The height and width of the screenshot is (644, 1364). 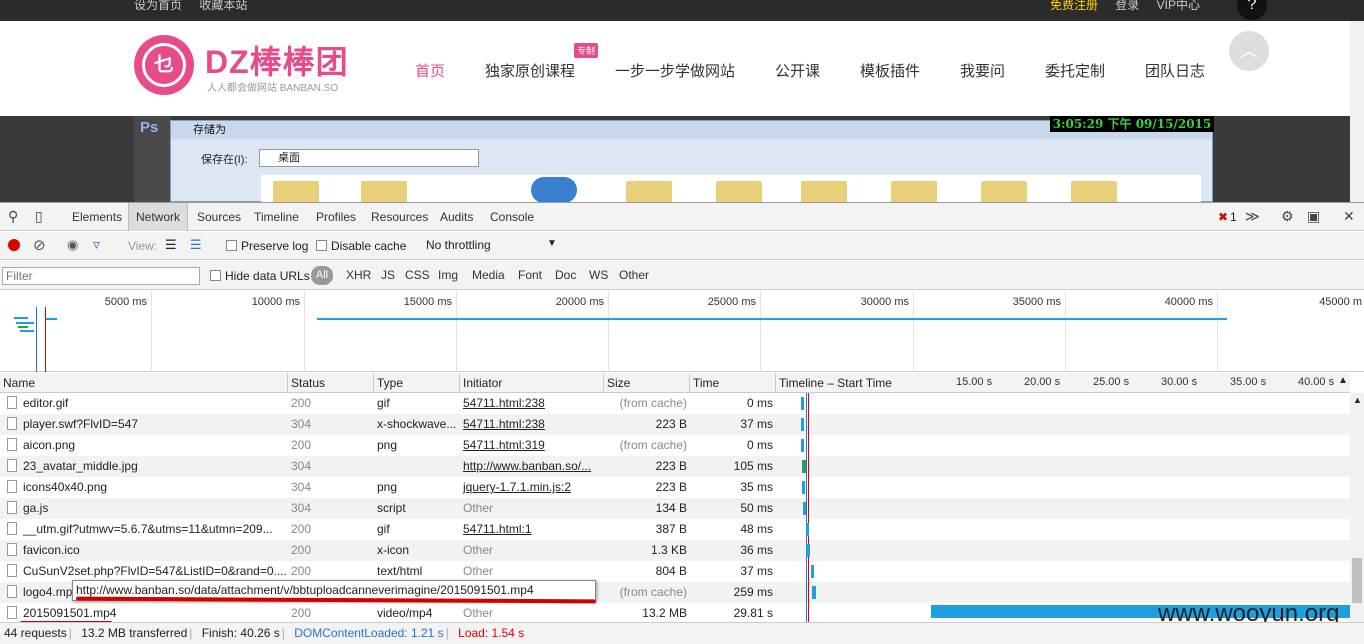 What do you see at coordinates (417, 275) in the screenshot?
I see `filter-css: CSS` at bounding box center [417, 275].